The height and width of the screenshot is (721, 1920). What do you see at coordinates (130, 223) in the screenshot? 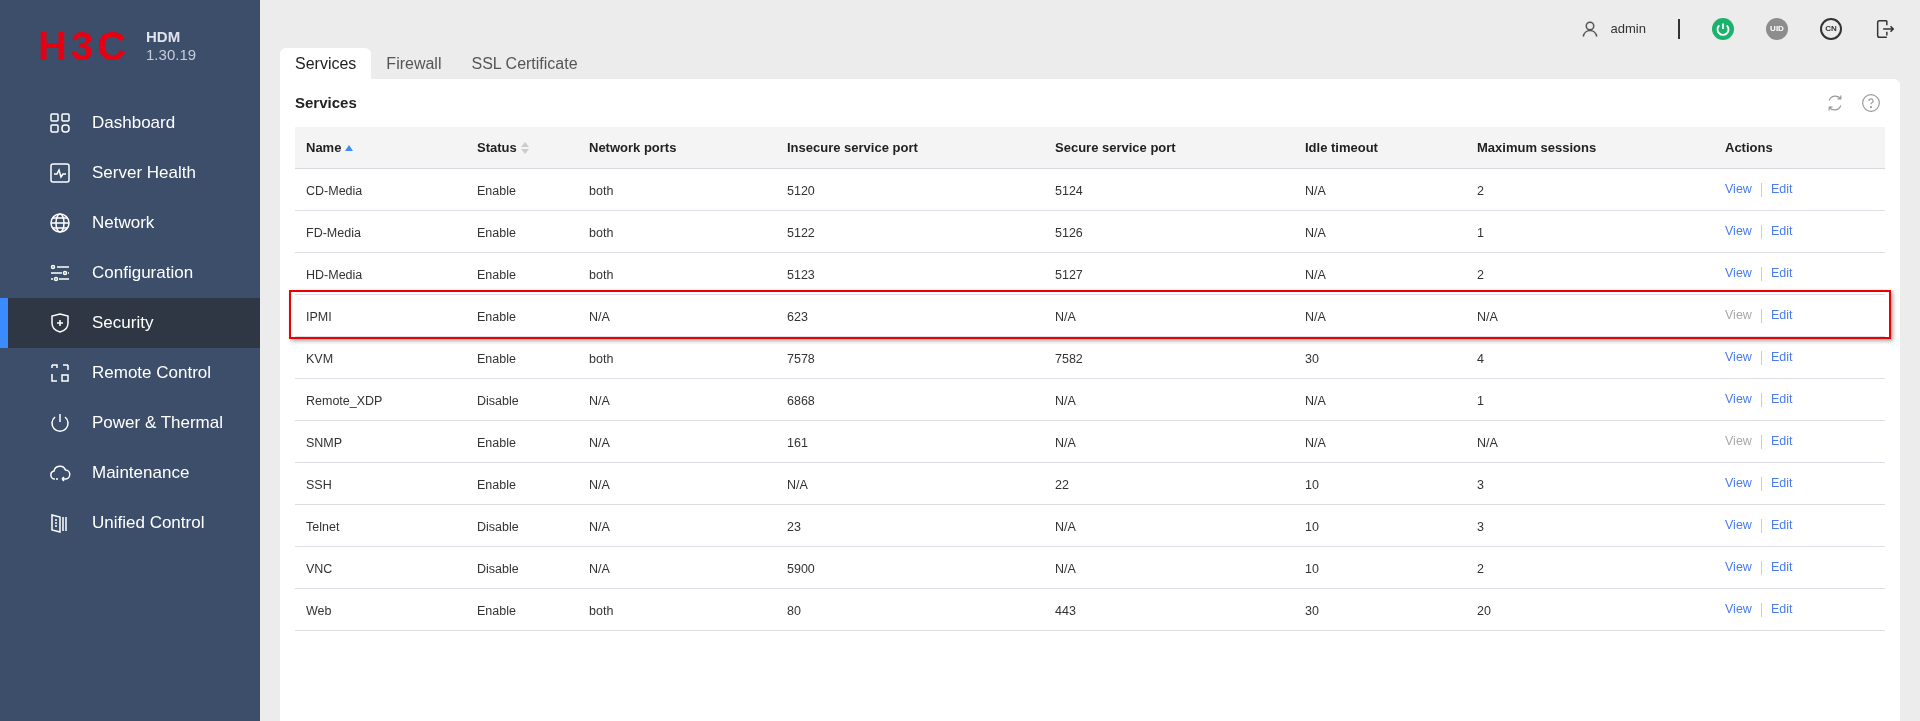
I see `sidebar-item: Network` at bounding box center [130, 223].